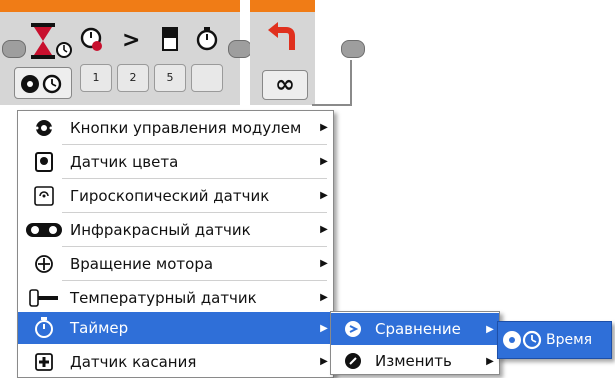  What do you see at coordinates (207, 39) in the screenshot?
I see `timer-value-icon` at bounding box center [207, 39].